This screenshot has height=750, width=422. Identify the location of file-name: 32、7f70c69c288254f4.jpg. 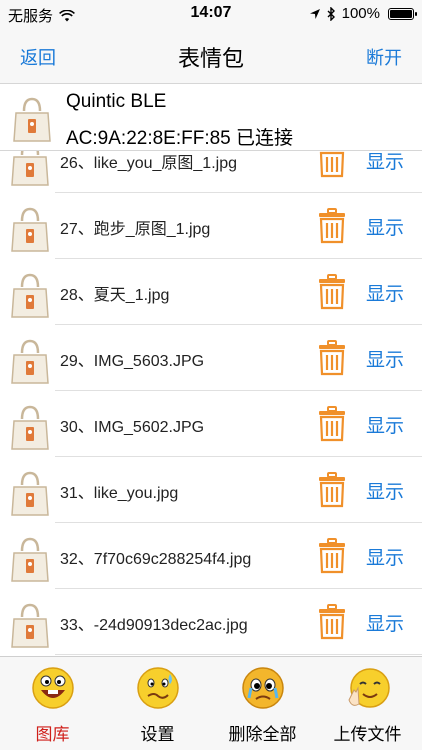
(156, 559).